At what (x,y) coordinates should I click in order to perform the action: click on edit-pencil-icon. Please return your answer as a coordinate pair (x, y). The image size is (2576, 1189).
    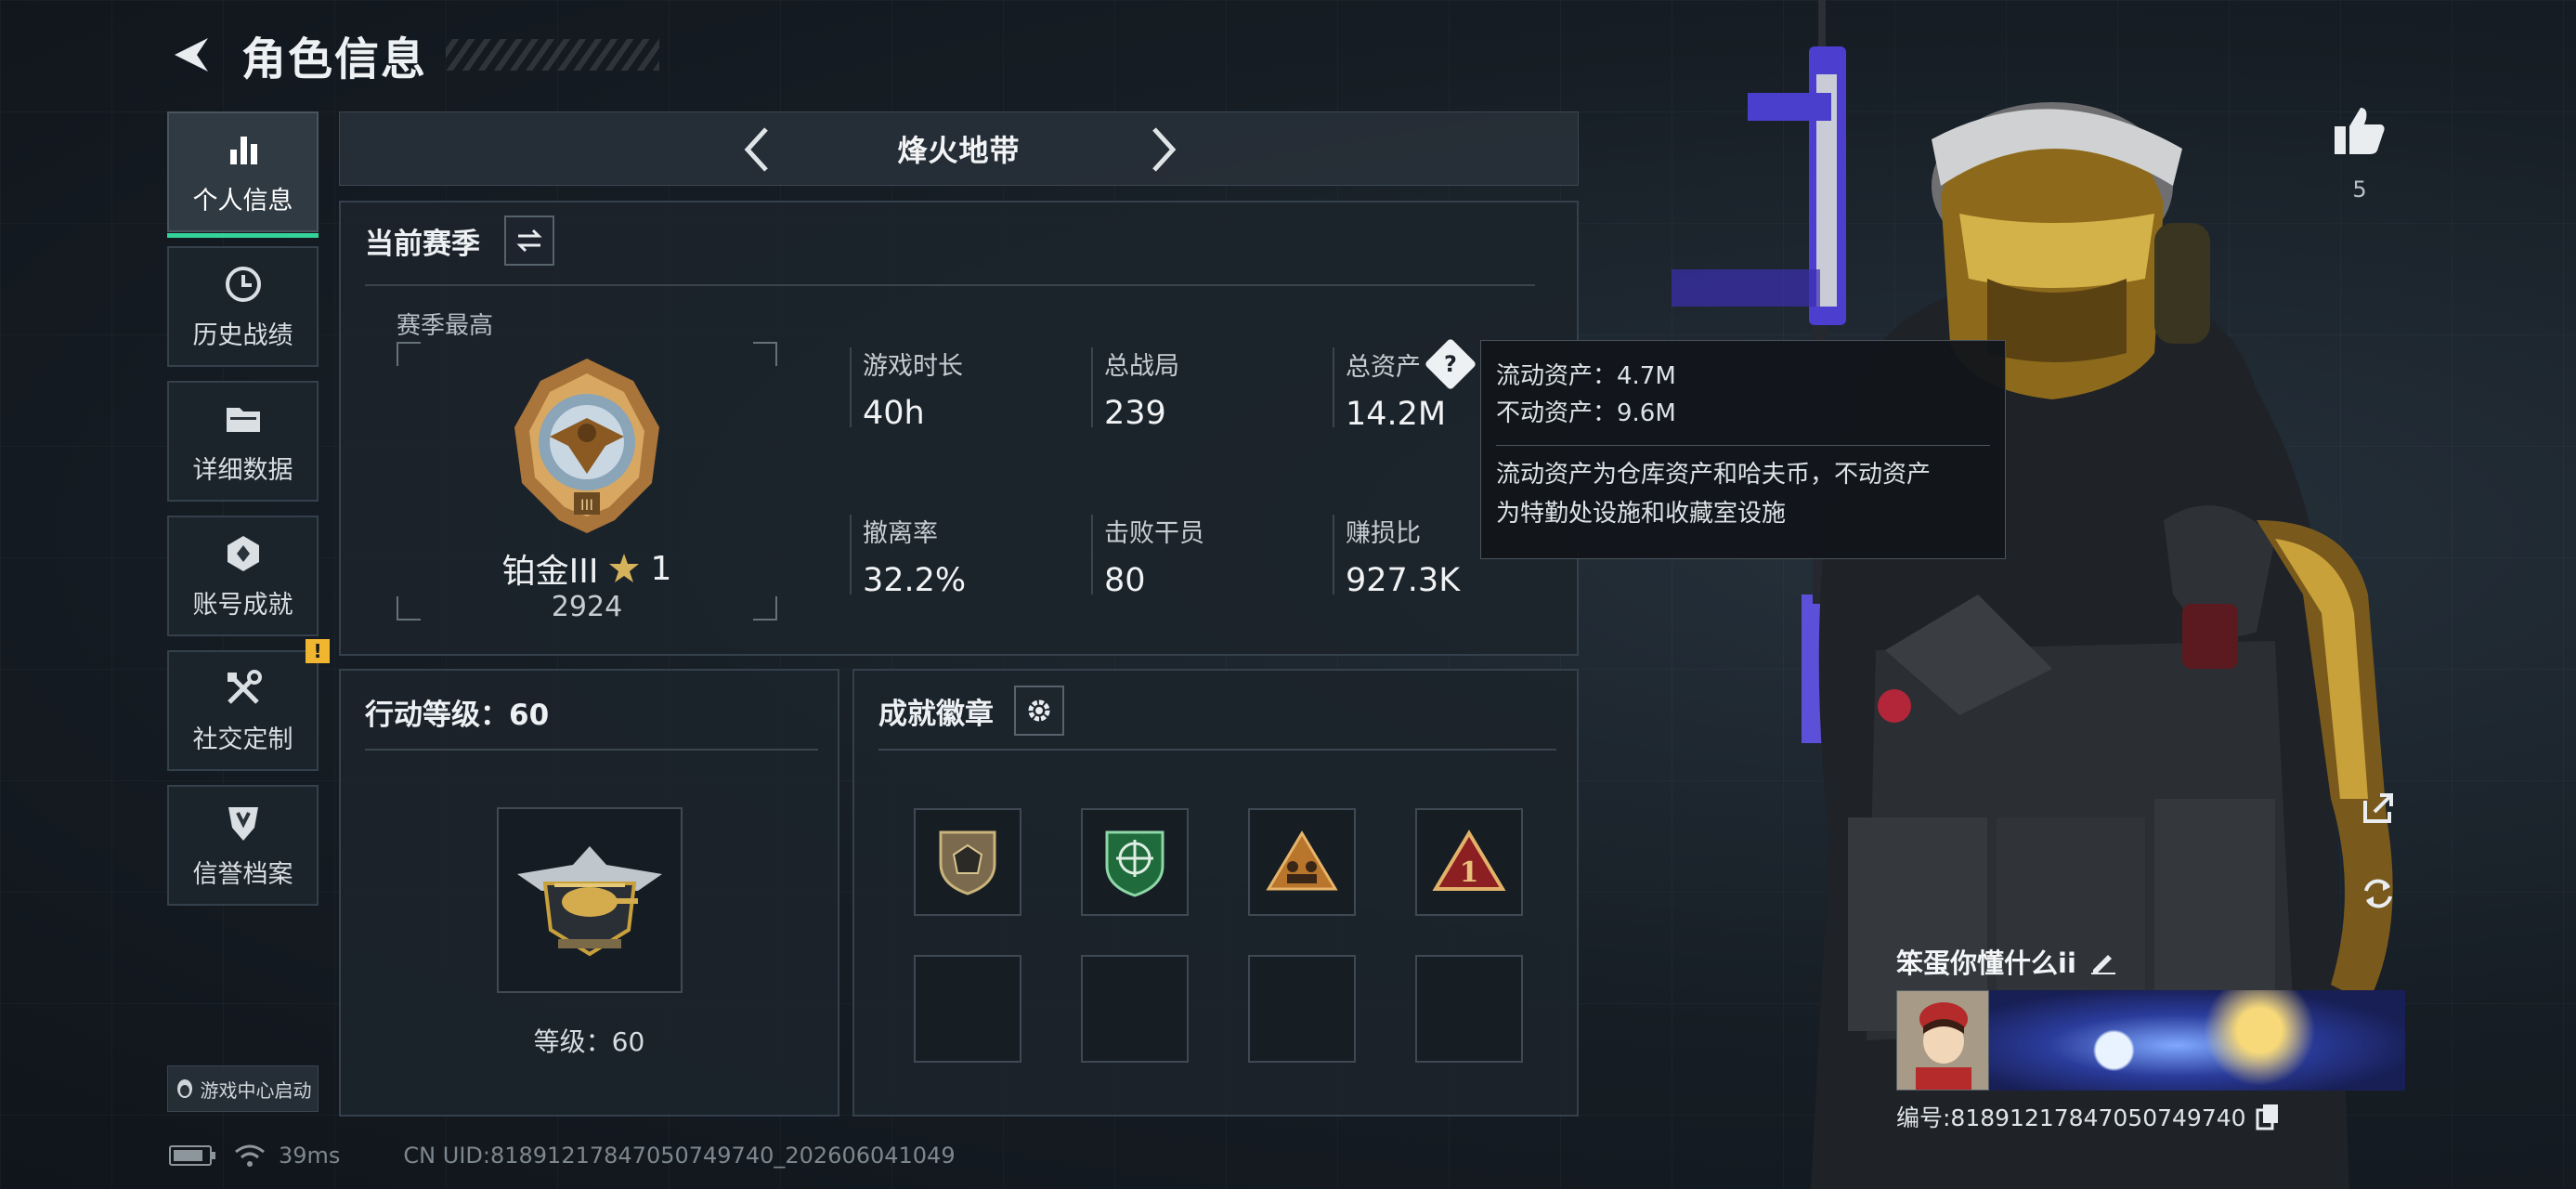
    Looking at the image, I should click on (2103, 961).